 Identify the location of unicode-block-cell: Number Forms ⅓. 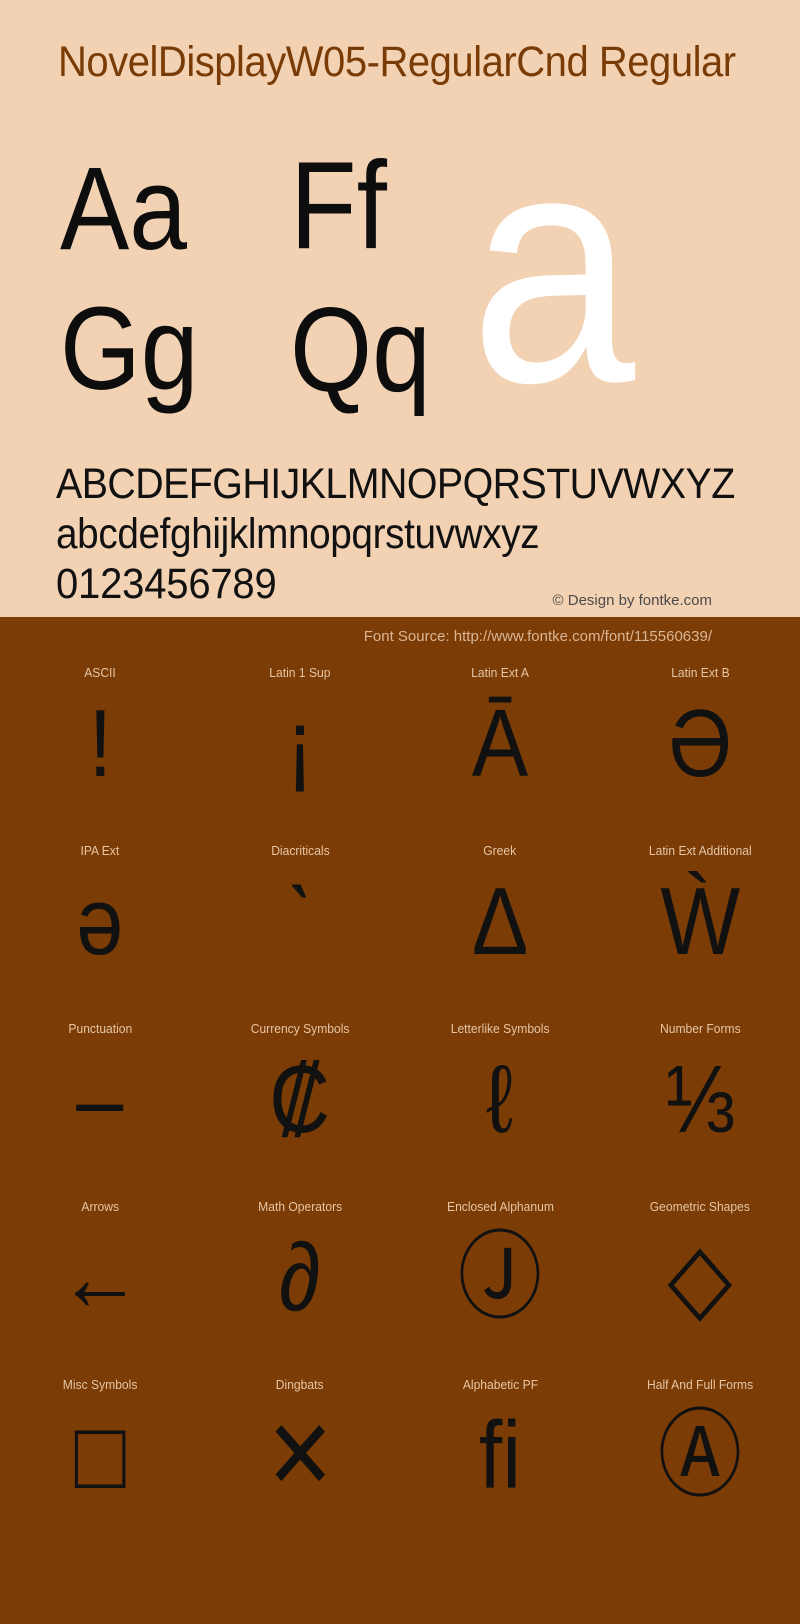
(700, 1090).